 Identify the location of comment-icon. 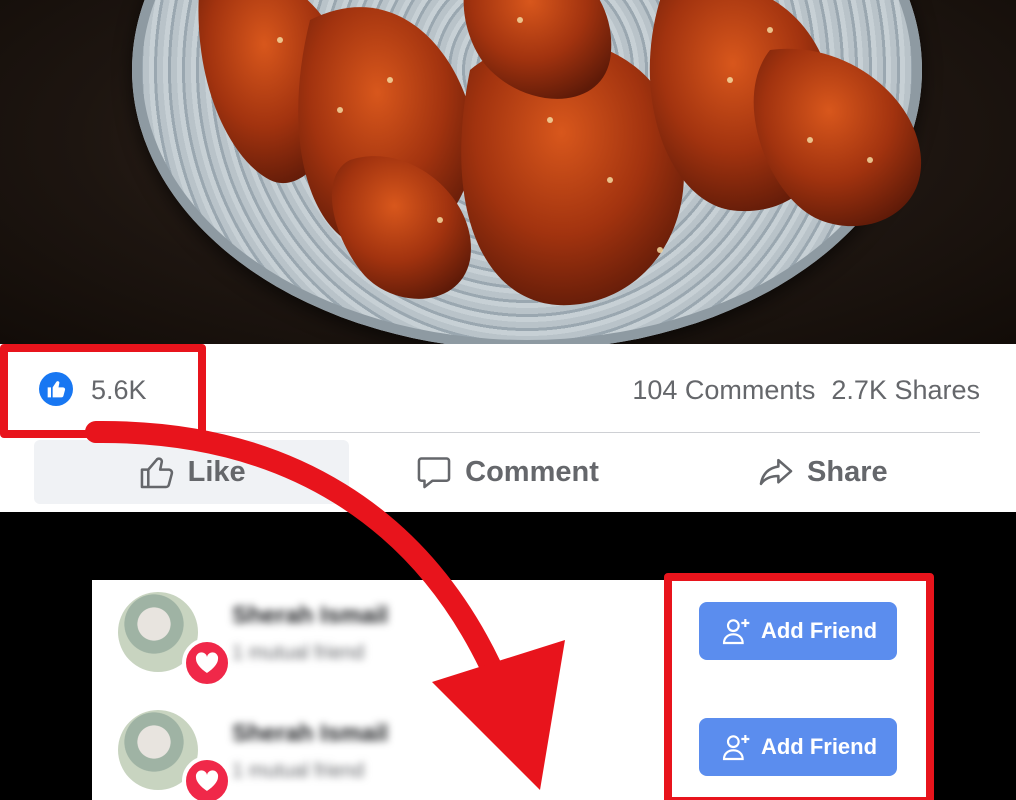
(434, 473).